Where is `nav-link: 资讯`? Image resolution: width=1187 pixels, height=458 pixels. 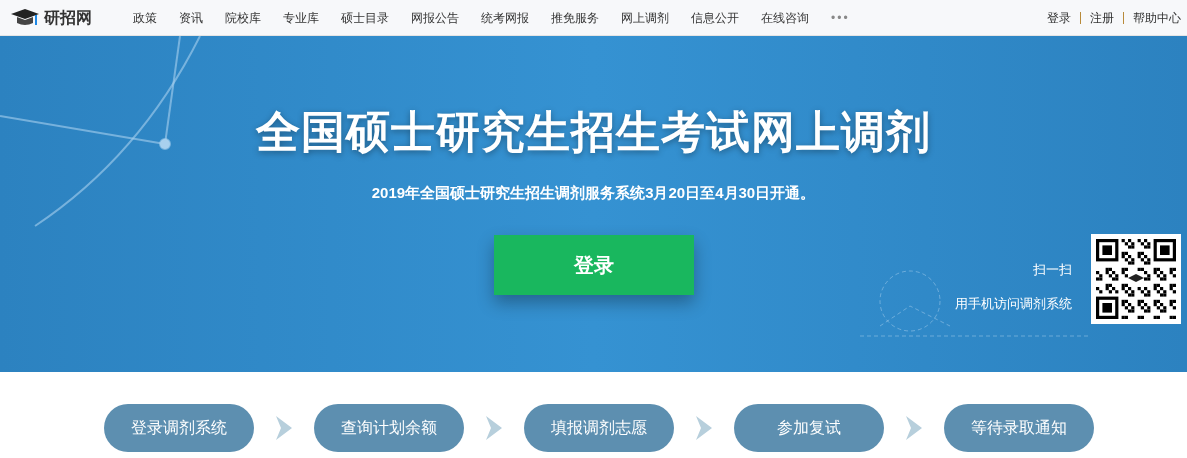
nav-link: 资讯 is located at coordinates (191, 17).